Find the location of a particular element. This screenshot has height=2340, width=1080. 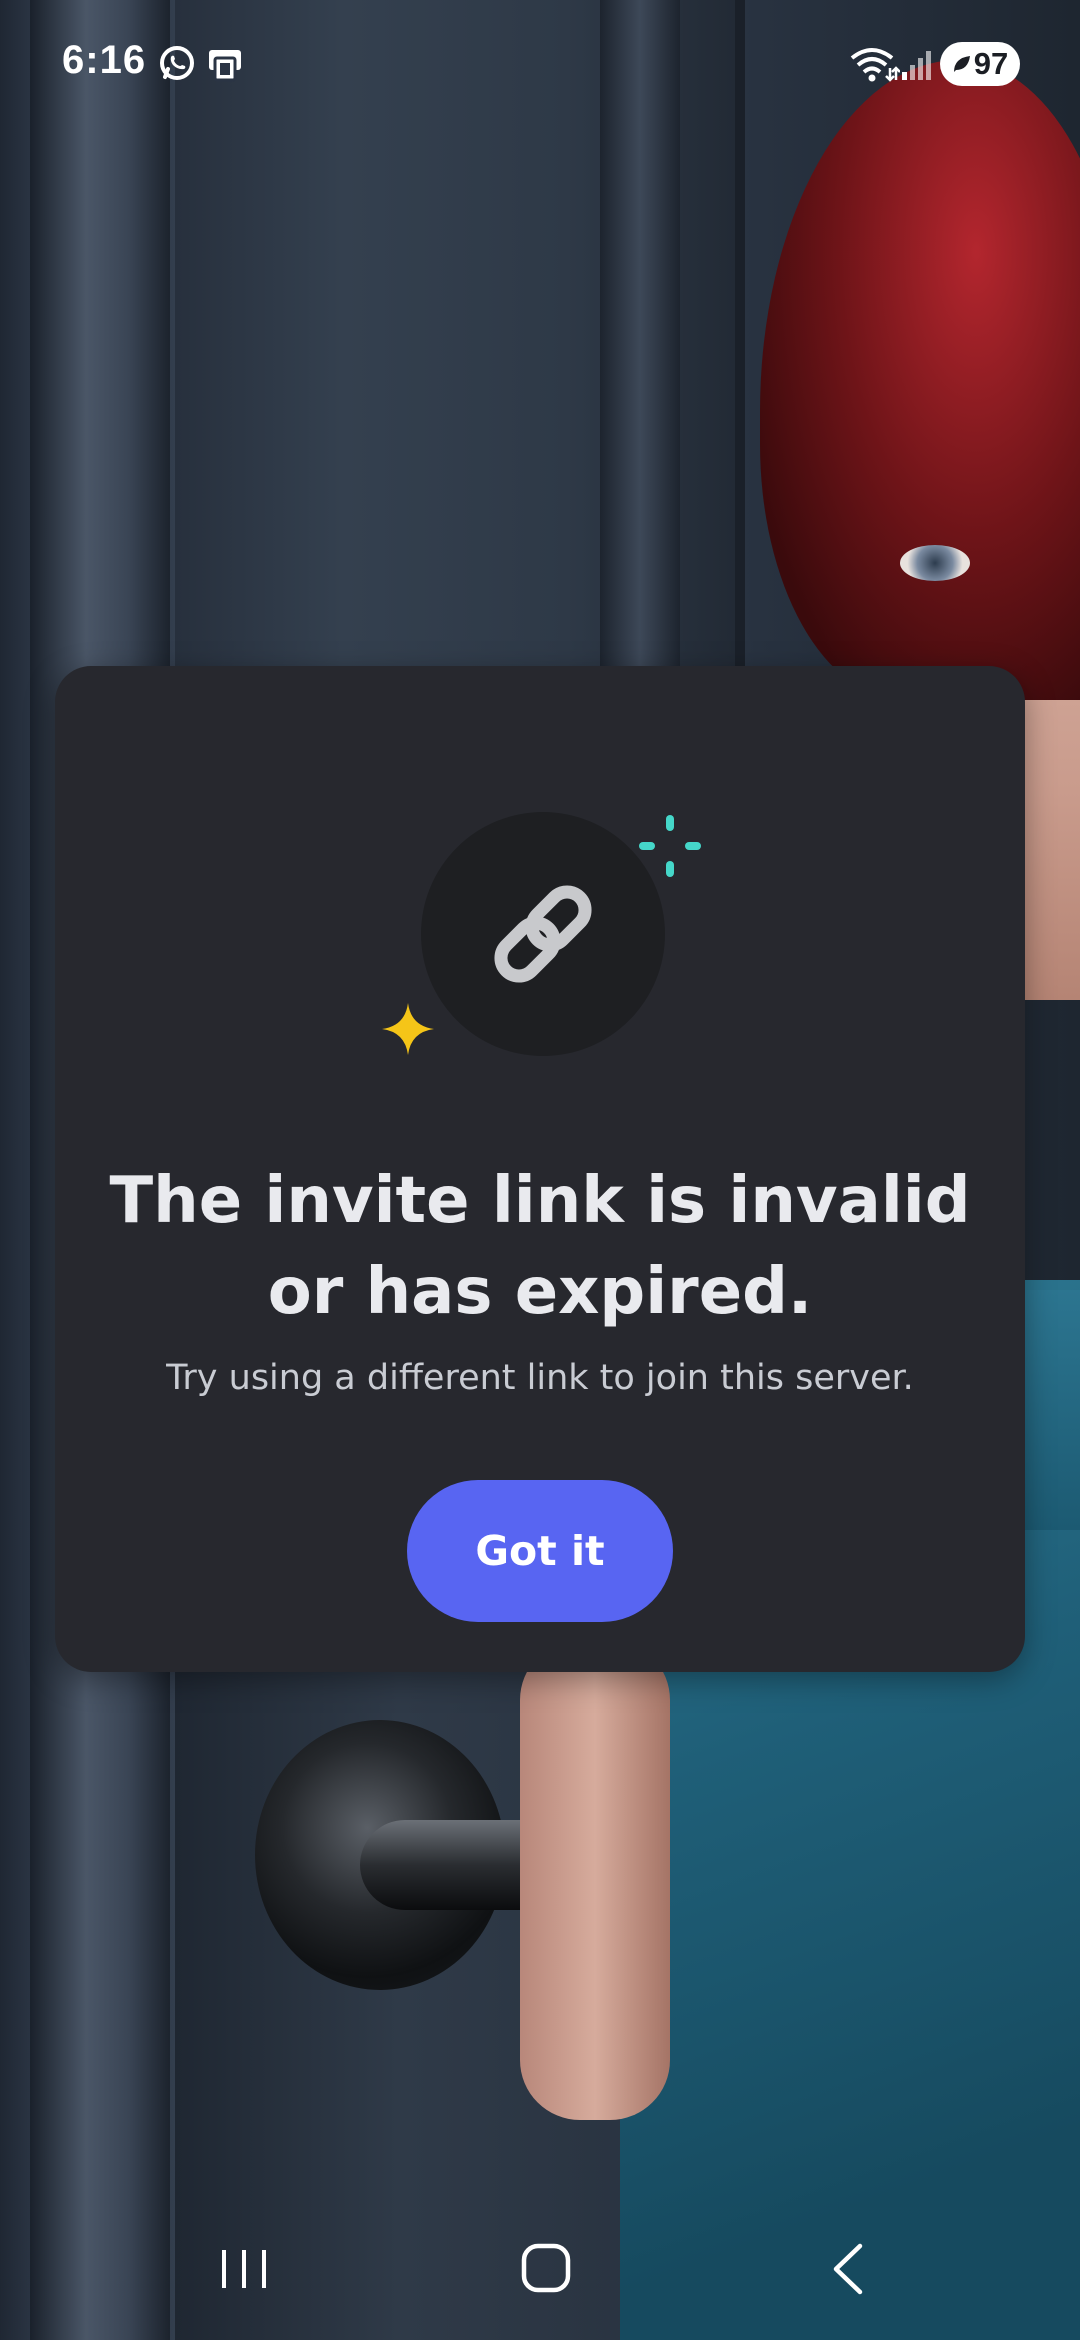

character-arm is located at coordinates (595, 1880).